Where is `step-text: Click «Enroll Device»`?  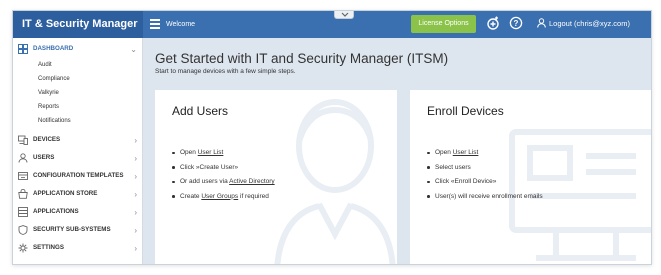 step-text: Click «Enroll Device» is located at coordinates (466, 181).